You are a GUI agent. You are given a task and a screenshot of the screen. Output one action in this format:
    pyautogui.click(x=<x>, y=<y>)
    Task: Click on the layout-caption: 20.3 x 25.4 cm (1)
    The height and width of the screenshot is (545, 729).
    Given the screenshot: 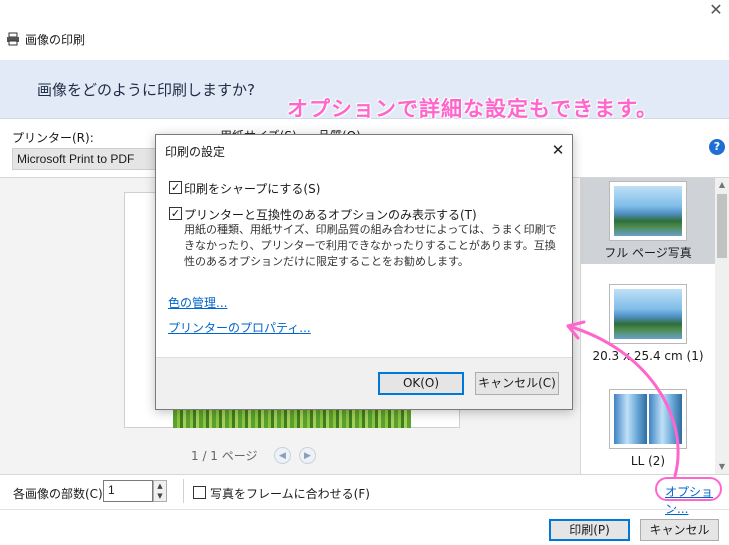 What is the action you would take?
    pyautogui.click(x=648, y=356)
    